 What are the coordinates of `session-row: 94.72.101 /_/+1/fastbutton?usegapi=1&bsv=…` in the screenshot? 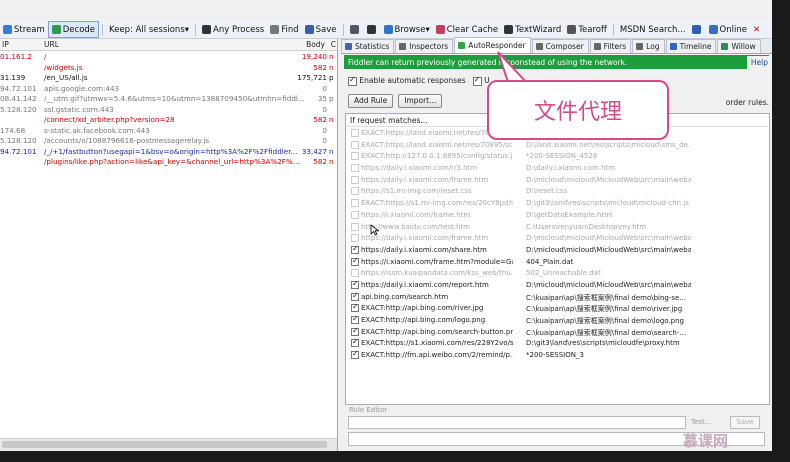 It's located at (168, 151).